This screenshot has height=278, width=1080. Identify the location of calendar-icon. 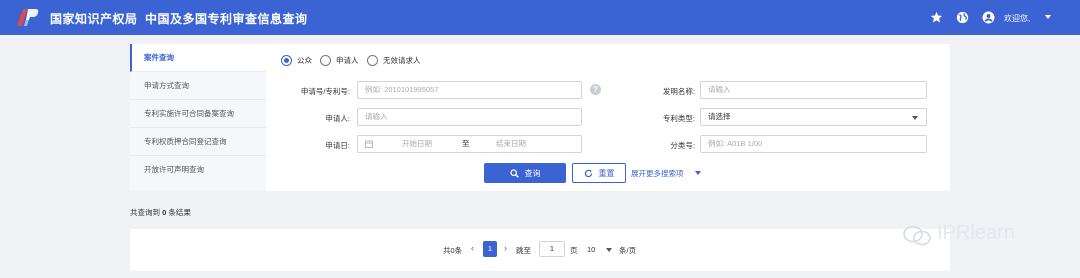
(369, 144).